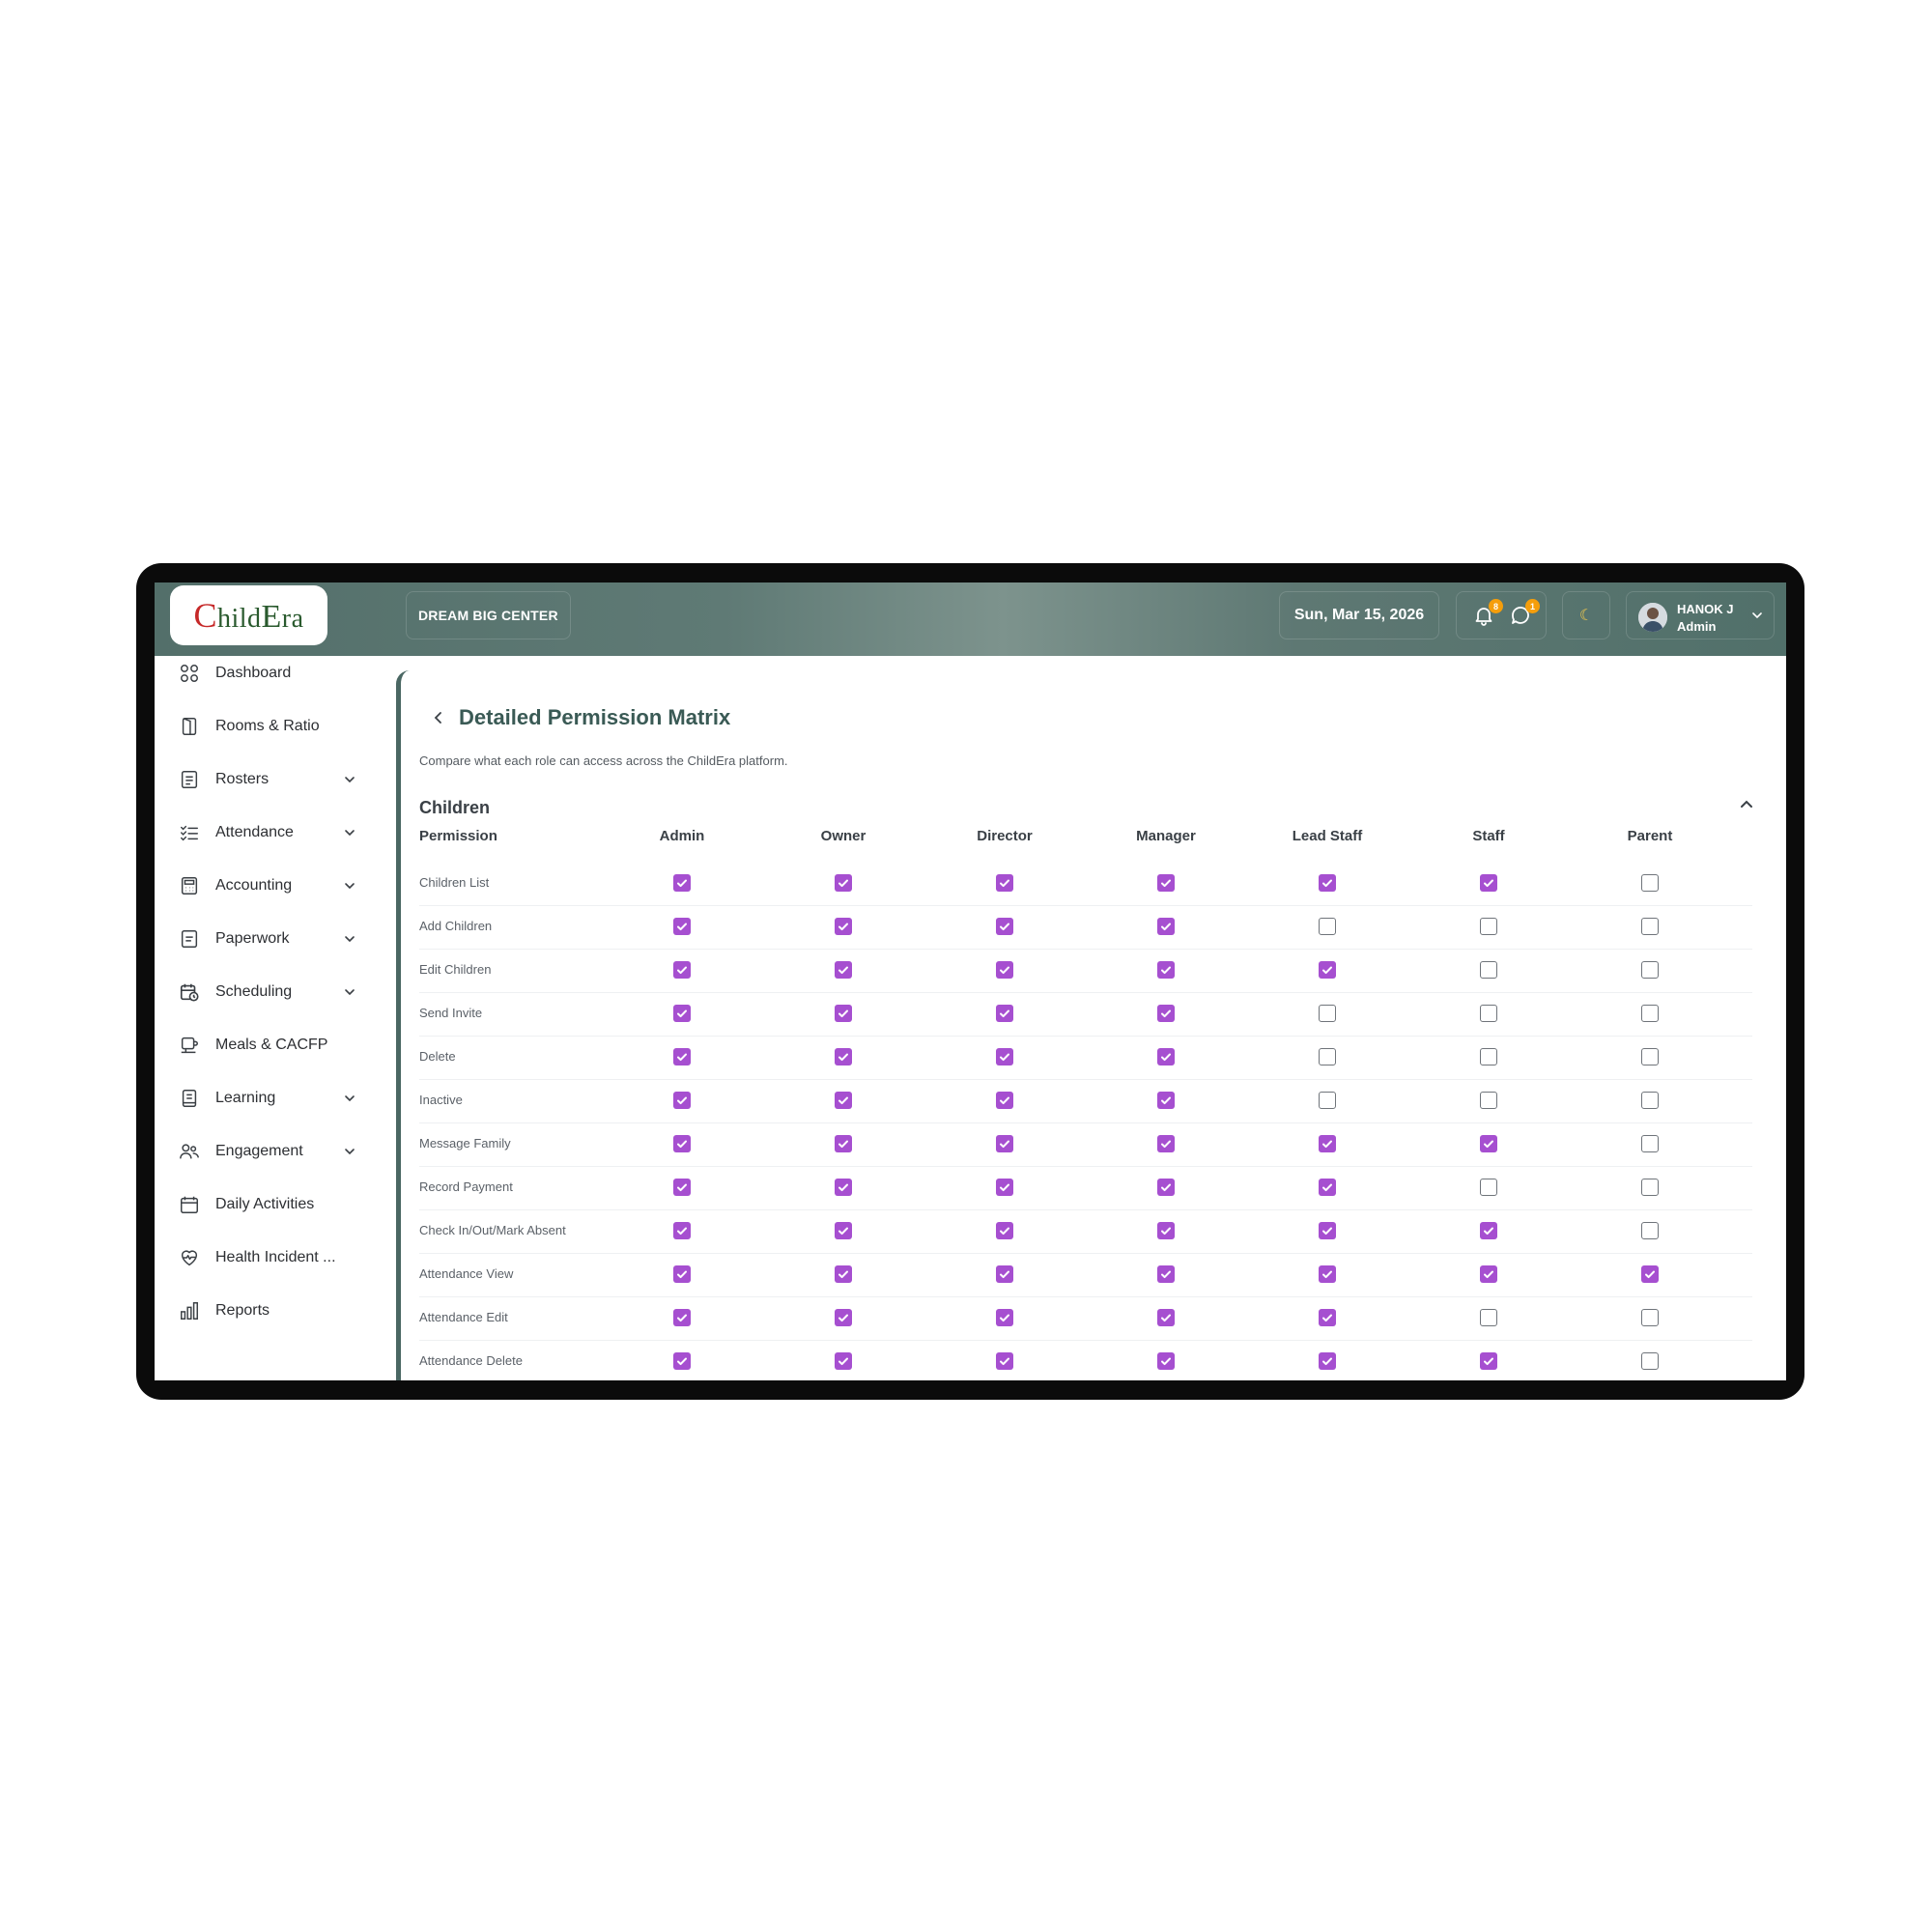 The width and height of the screenshot is (1932, 1932). I want to click on sidebar-item-engagement: Engagement, so click(275, 1151).